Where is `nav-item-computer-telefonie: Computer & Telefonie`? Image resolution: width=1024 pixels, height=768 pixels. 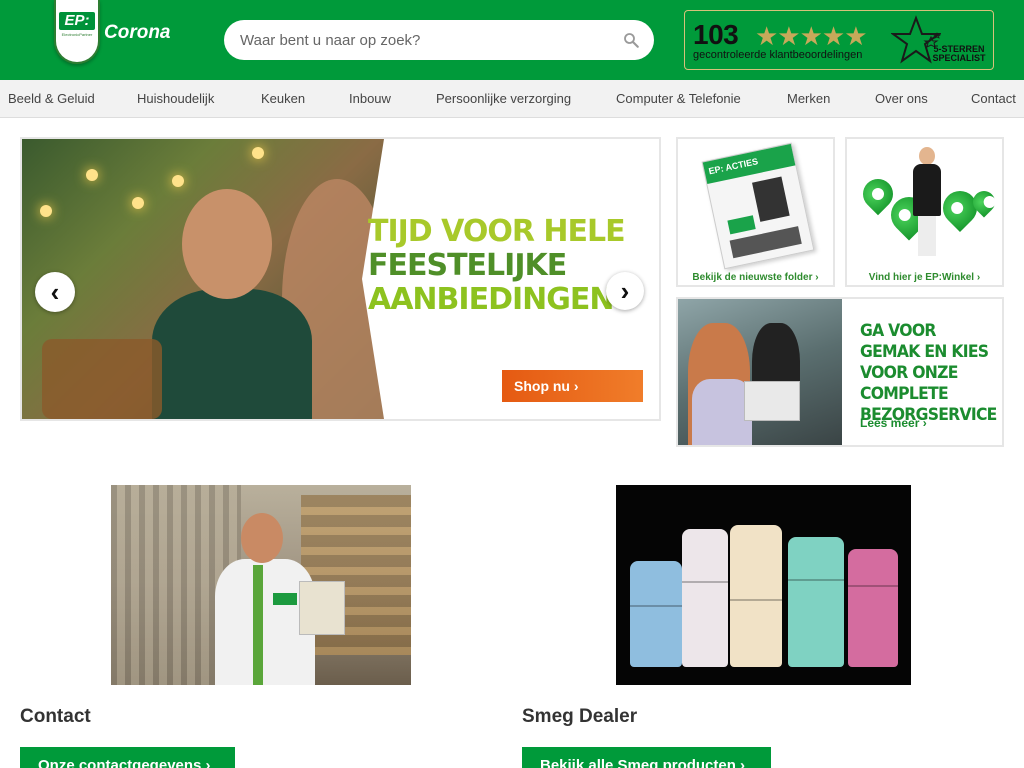
nav-item-computer-telefonie: Computer & Telefonie is located at coordinates (678, 98).